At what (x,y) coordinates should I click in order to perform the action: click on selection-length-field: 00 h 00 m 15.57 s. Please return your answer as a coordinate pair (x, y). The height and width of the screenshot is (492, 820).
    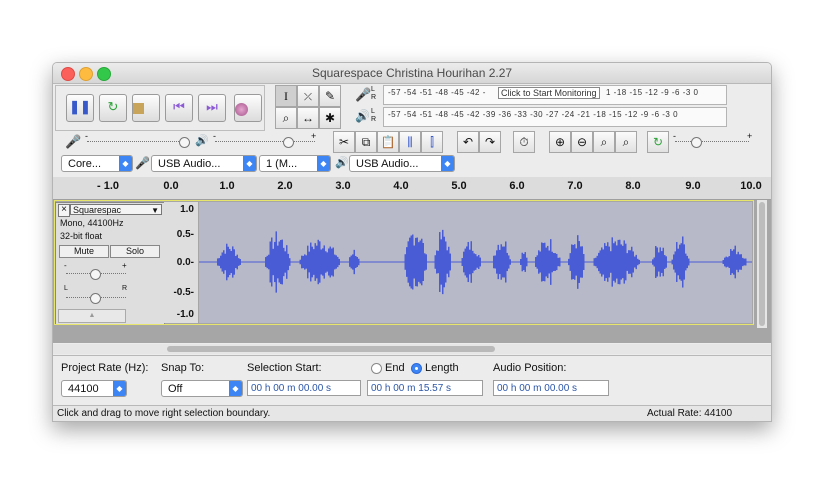
    Looking at the image, I should click on (425, 388).